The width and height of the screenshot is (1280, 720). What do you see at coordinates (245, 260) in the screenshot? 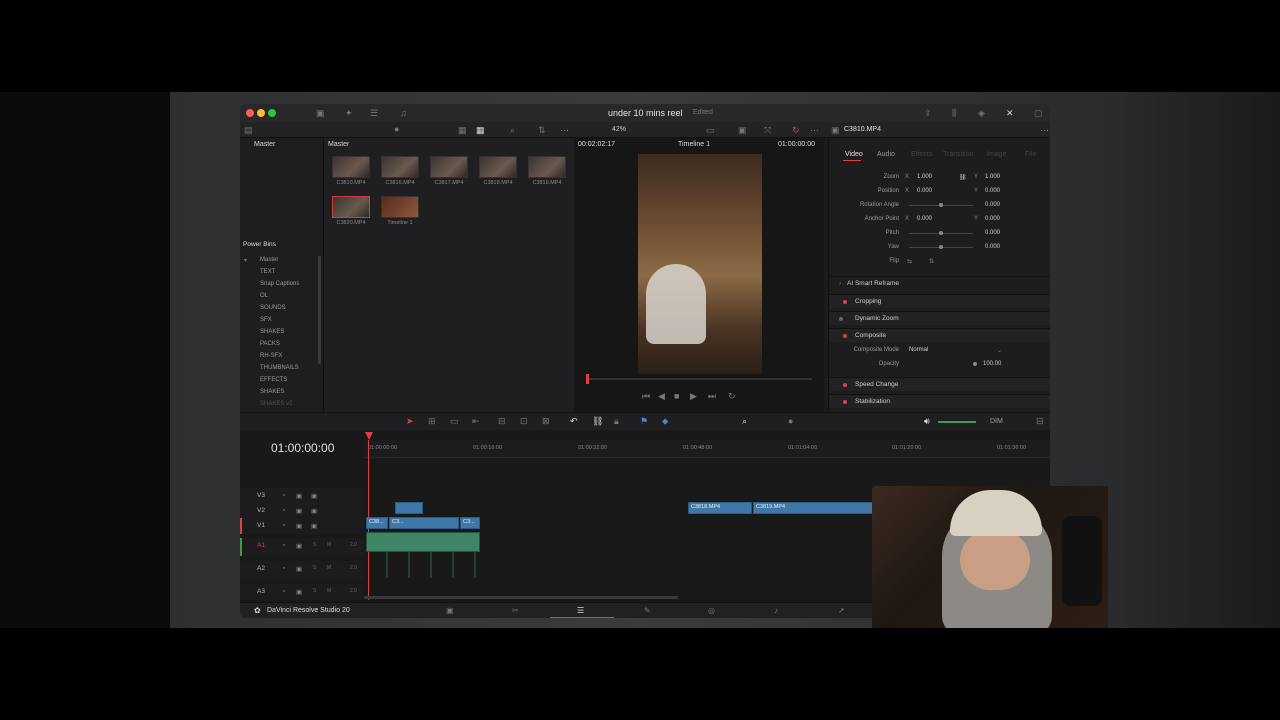
I see `chevron-down-icon: ▾` at bounding box center [245, 260].